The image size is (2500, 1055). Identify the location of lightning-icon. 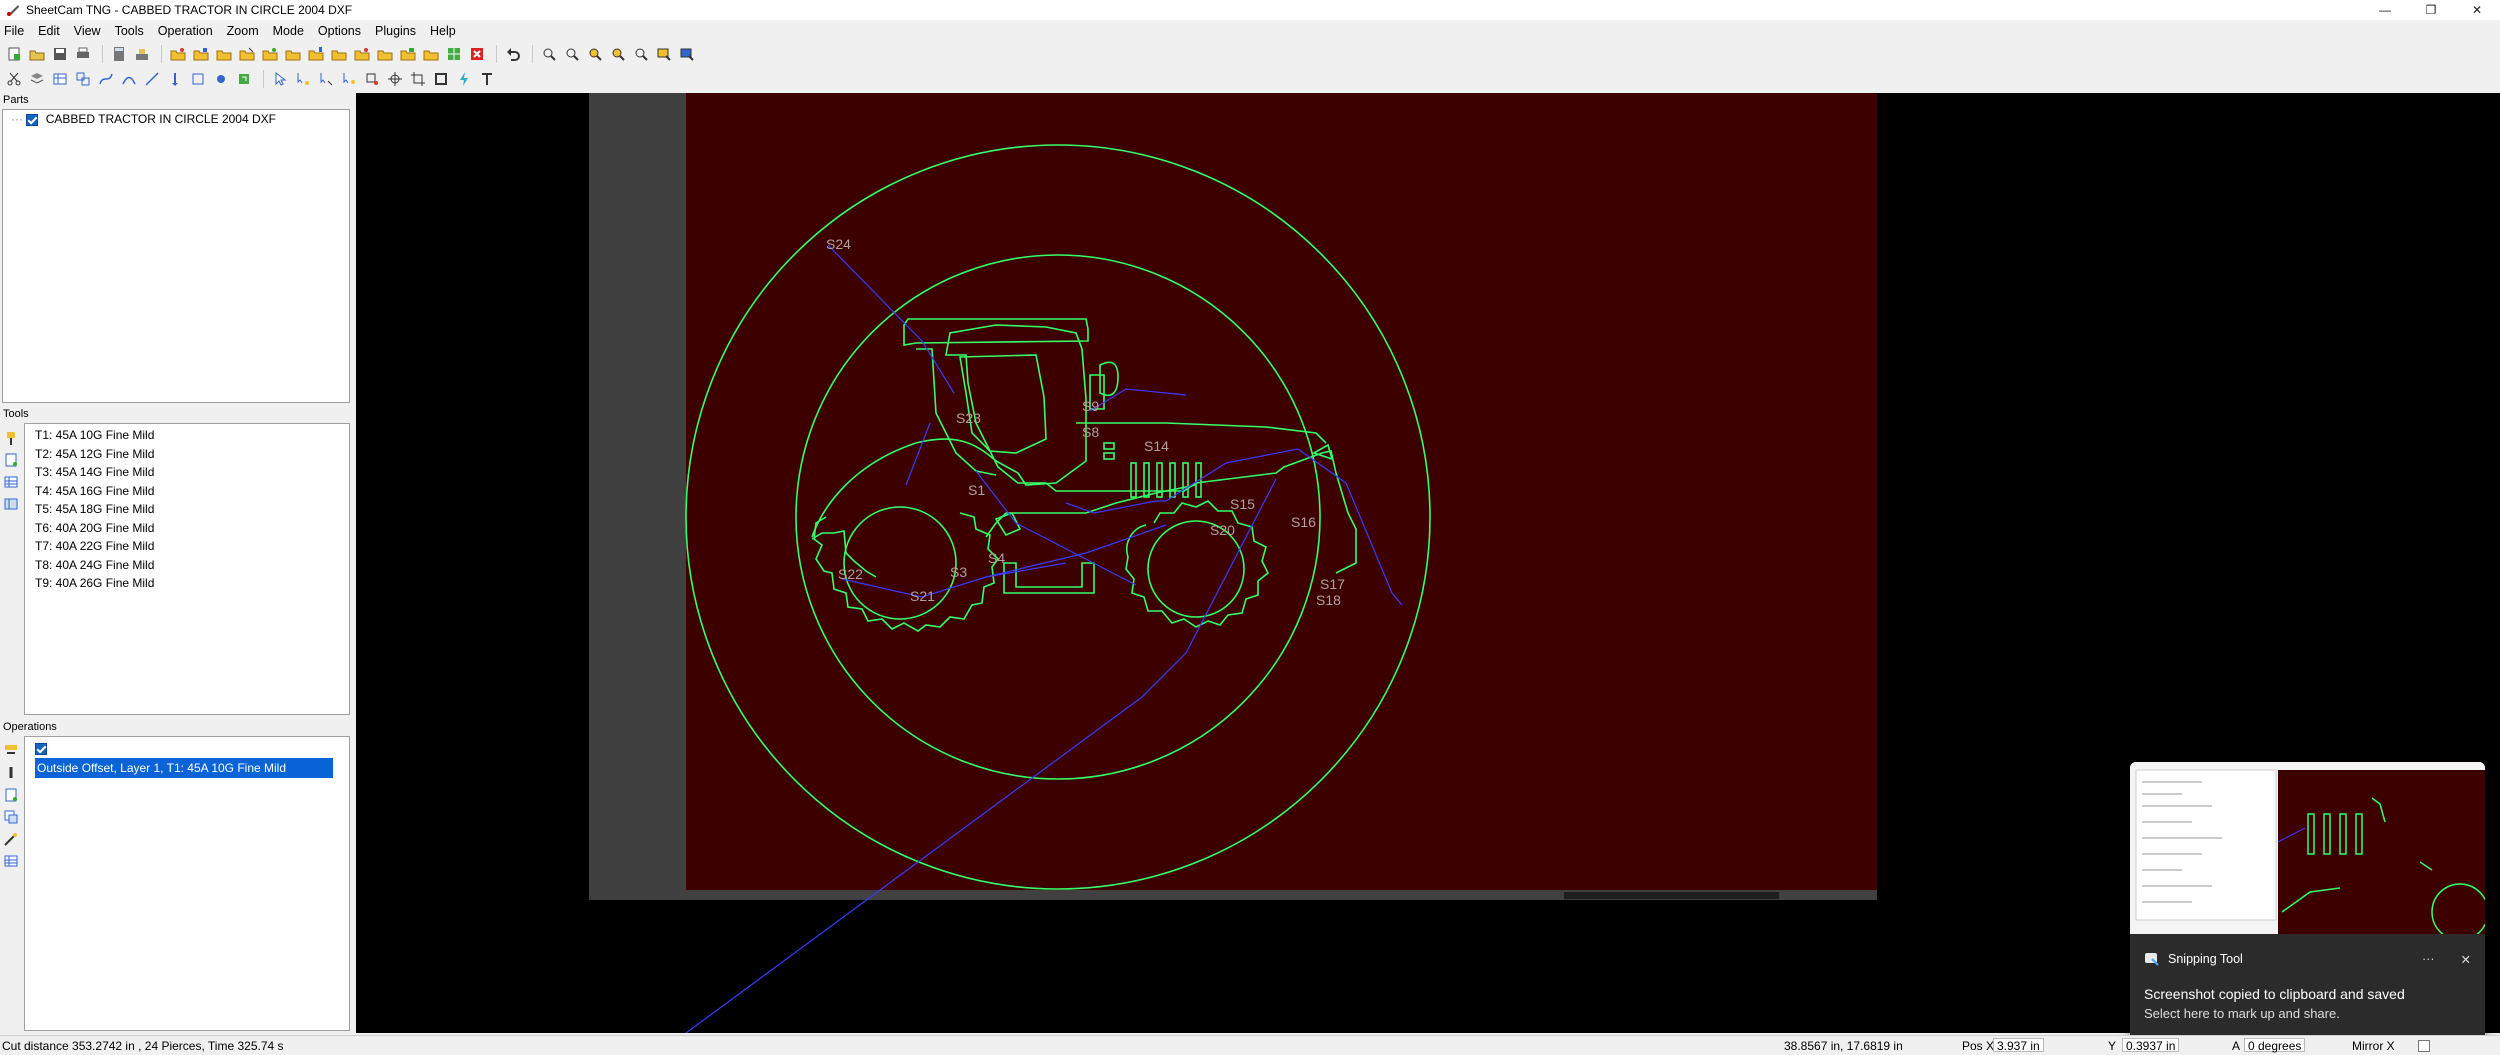
(464, 79).